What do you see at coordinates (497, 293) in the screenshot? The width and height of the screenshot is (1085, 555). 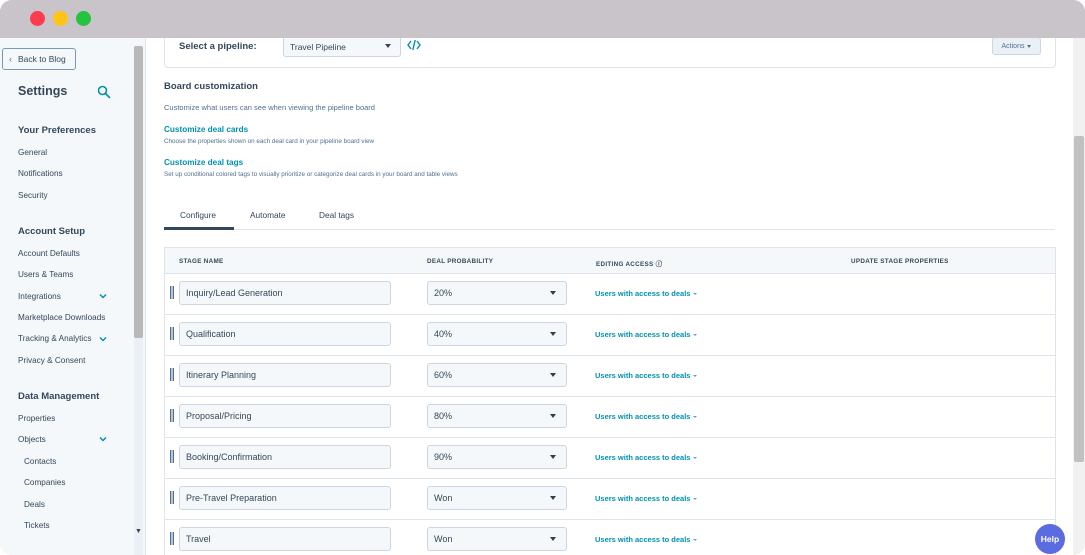 I see `deal-probability-select: 20%` at bounding box center [497, 293].